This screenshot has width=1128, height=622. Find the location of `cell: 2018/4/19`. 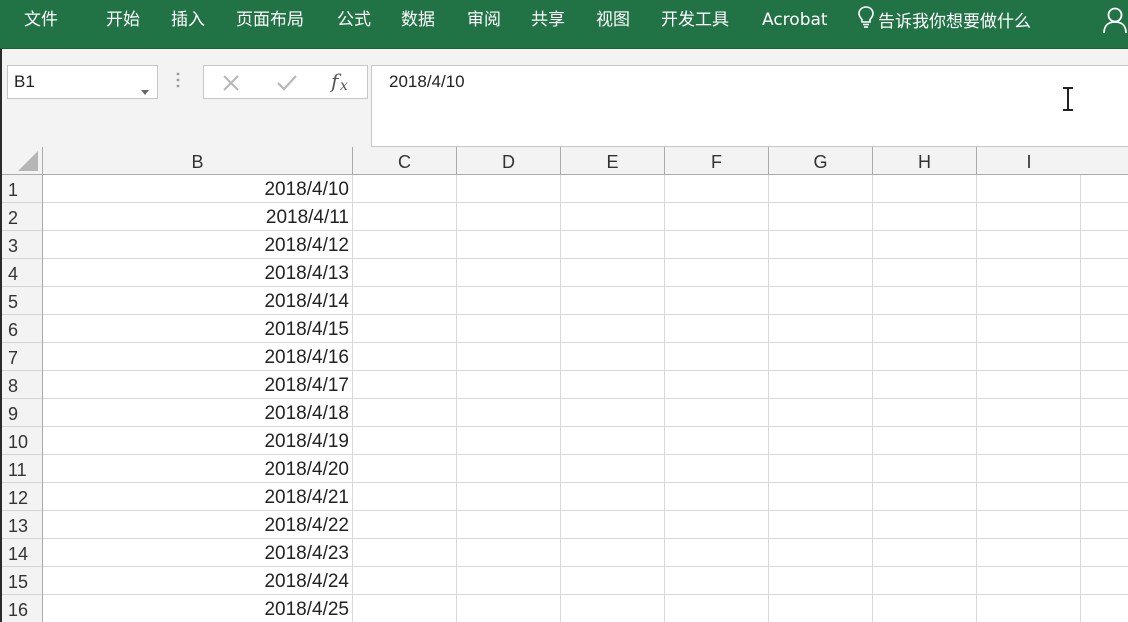

cell: 2018/4/19 is located at coordinates (198, 441).